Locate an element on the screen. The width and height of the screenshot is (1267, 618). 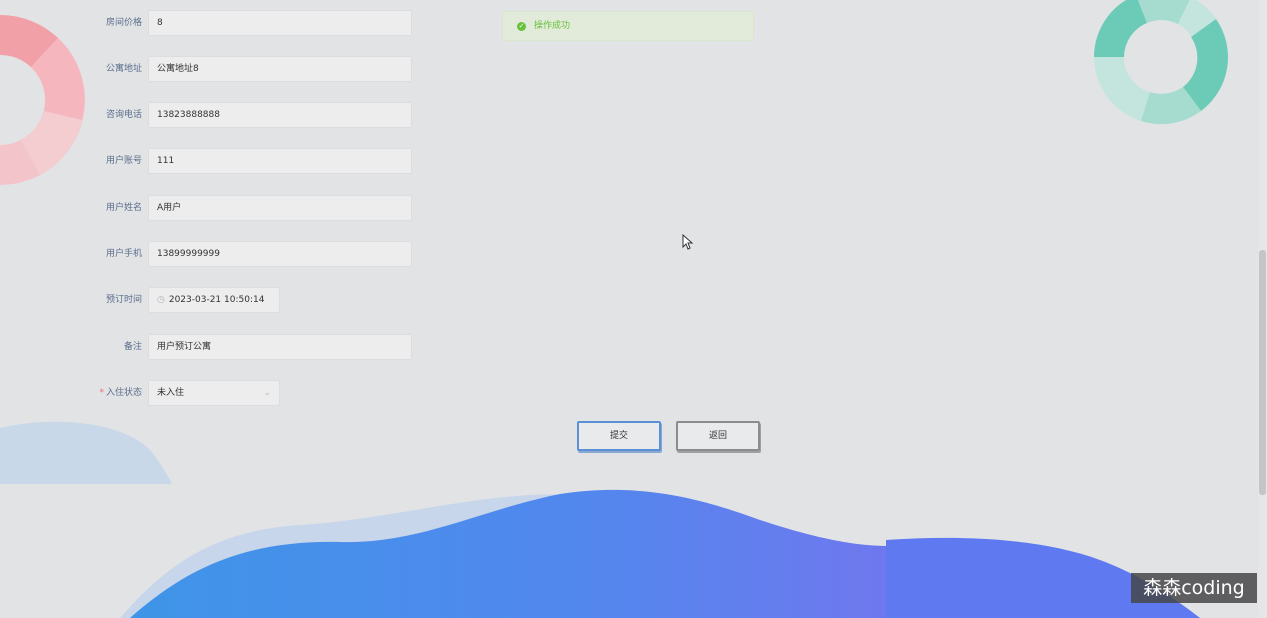
field-label: 咨询电话 is located at coordinates (123, 115).